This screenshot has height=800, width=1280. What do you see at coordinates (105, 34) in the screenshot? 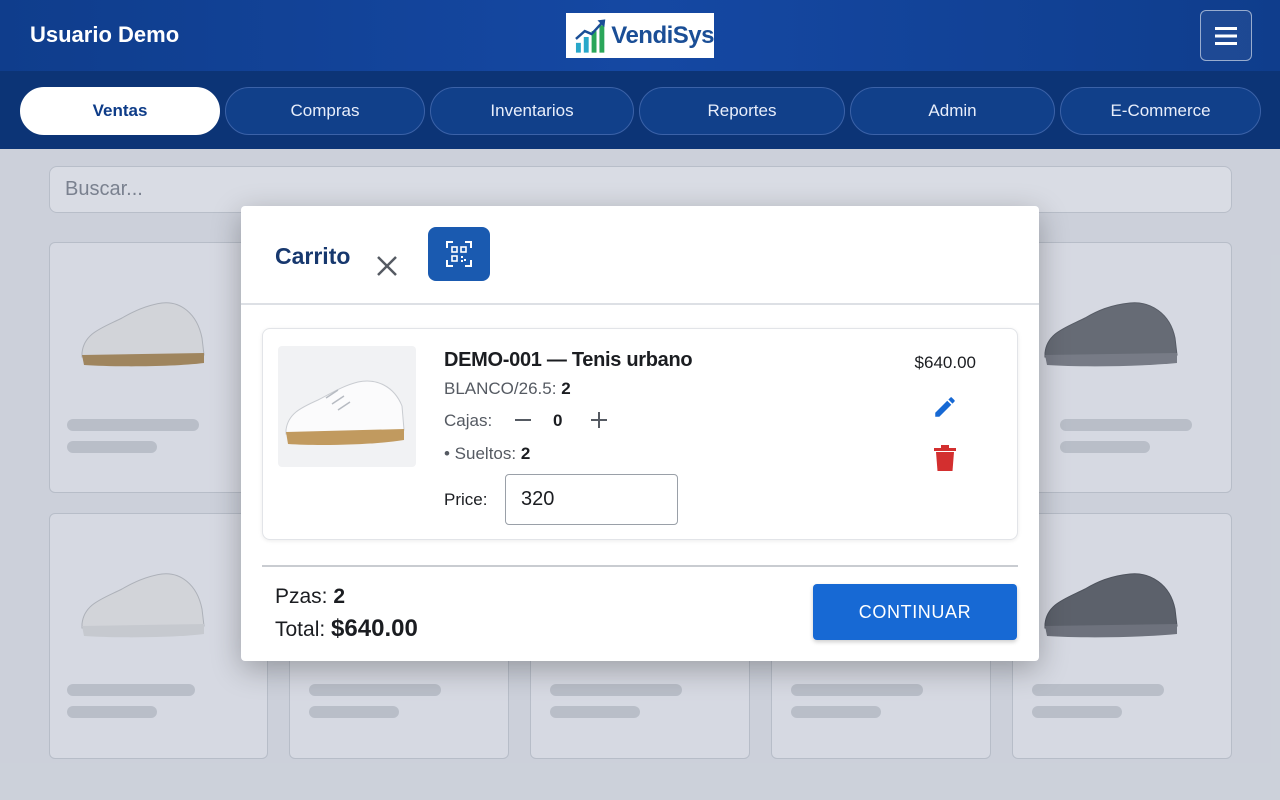
I see `user-name: Usuario Demo` at bounding box center [105, 34].